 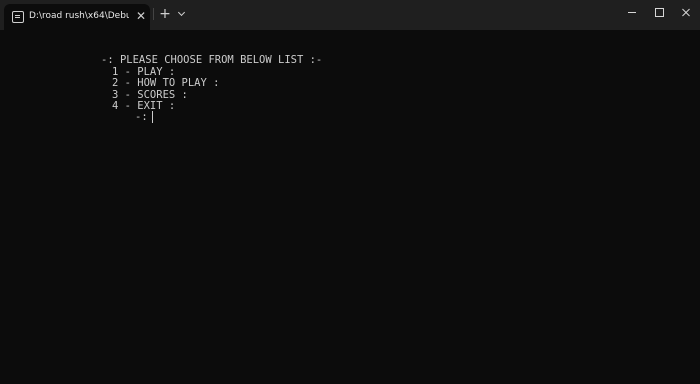 I want to click on terminal-icon, so click(x=18, y=17).